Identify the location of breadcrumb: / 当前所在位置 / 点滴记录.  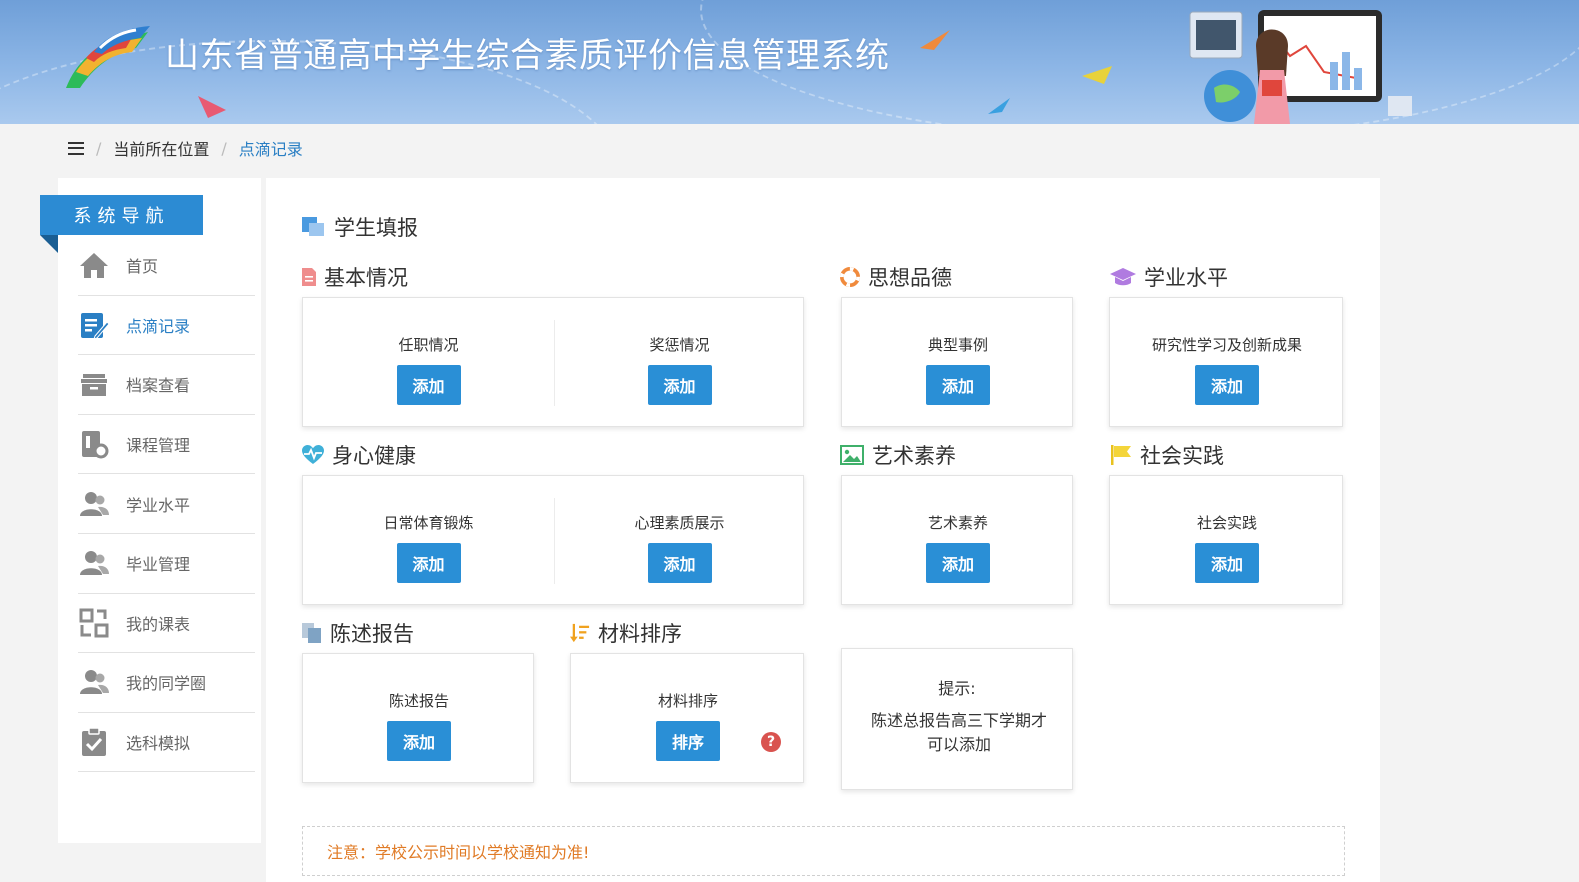
(185, 148).